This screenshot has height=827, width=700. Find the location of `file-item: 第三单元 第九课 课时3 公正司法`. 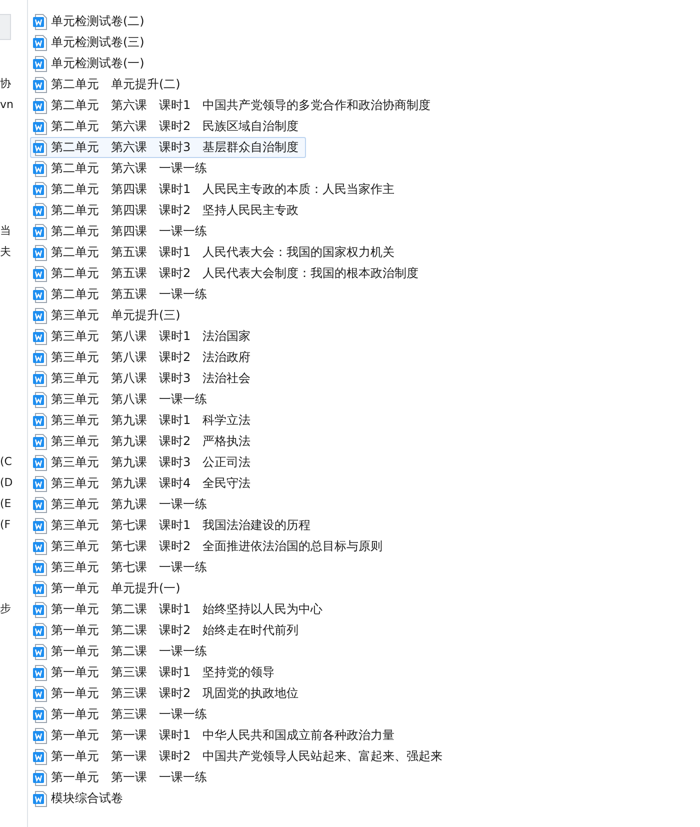

file-item: 第三单元 第九课 课时3 公正司法 is located at coordinates (144, 462).